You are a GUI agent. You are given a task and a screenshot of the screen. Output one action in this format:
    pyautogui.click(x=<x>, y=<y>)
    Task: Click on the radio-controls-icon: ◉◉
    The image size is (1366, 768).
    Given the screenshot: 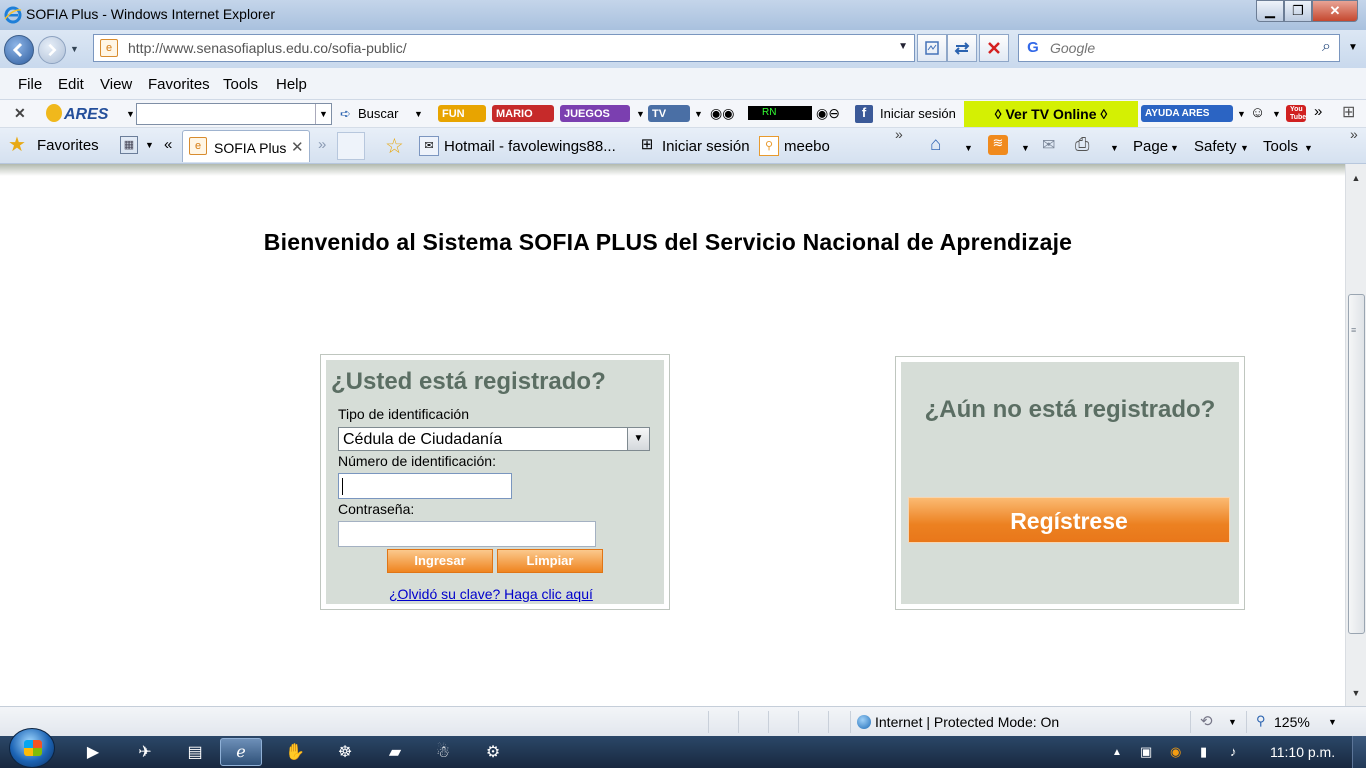 What is the action you would take?
    pyautogui.click(x=722, y=113)
    